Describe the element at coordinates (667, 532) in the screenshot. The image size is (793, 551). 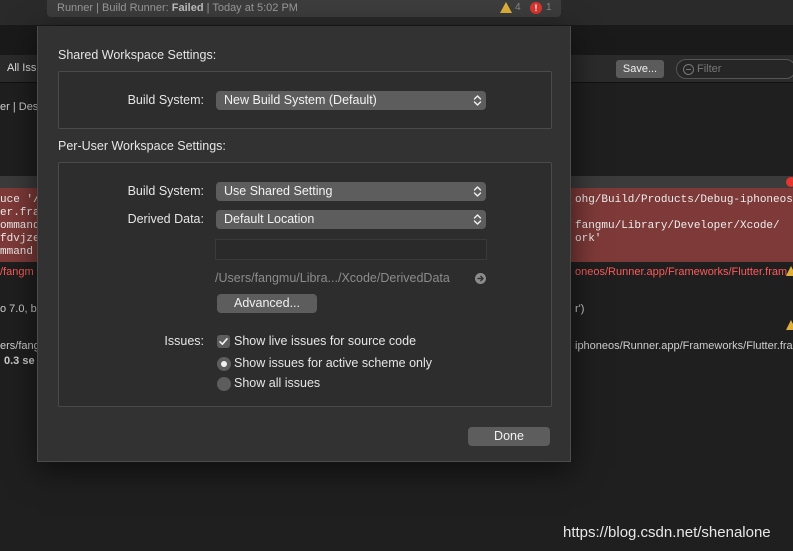
I see `watermark: https://blog.csdn.net/shenalone` at that location.